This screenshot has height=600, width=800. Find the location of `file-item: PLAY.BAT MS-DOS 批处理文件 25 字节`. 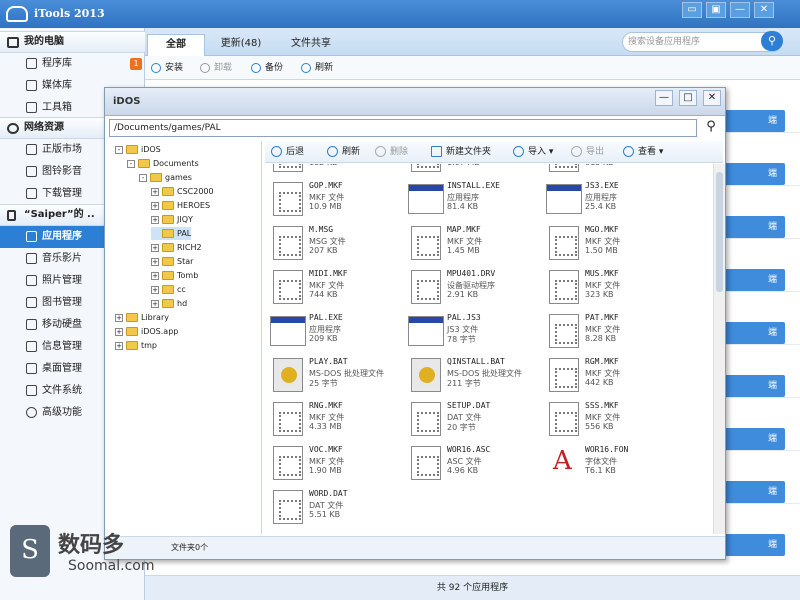

file-item: PLAY.BAT MS-DOS 批处理文件 25 字节 is located at coordinates (339, 375).